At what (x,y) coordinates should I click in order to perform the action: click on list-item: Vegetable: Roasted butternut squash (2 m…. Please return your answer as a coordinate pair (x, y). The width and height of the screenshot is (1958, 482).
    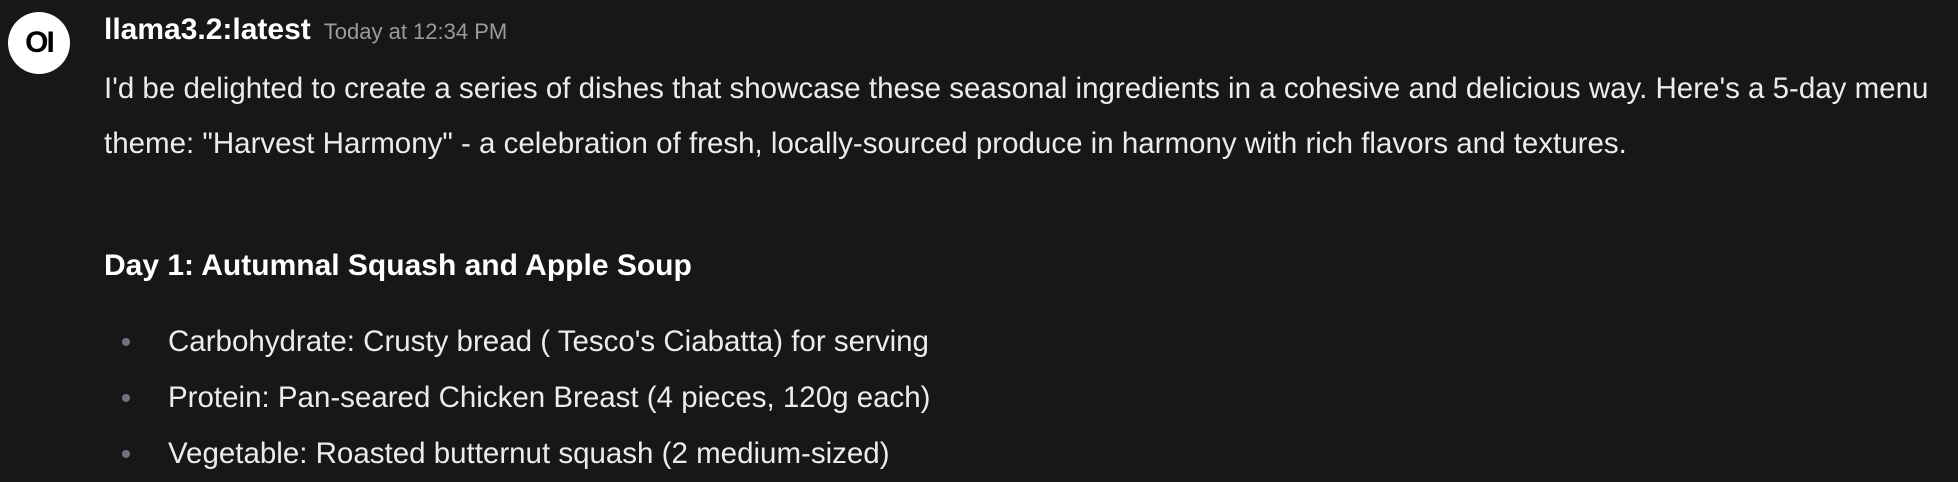
    Looking at the image, I should click on (517, 454).